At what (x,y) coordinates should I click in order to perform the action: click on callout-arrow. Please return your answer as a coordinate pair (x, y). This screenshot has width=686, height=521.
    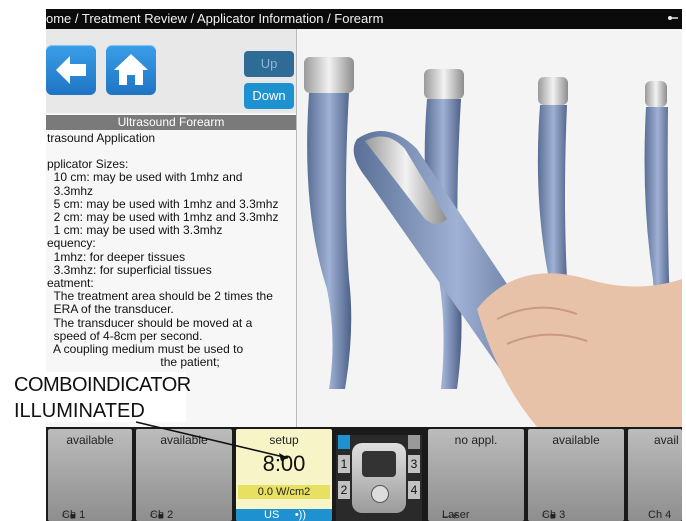
    Looking at the image, I should click on (212, 441).